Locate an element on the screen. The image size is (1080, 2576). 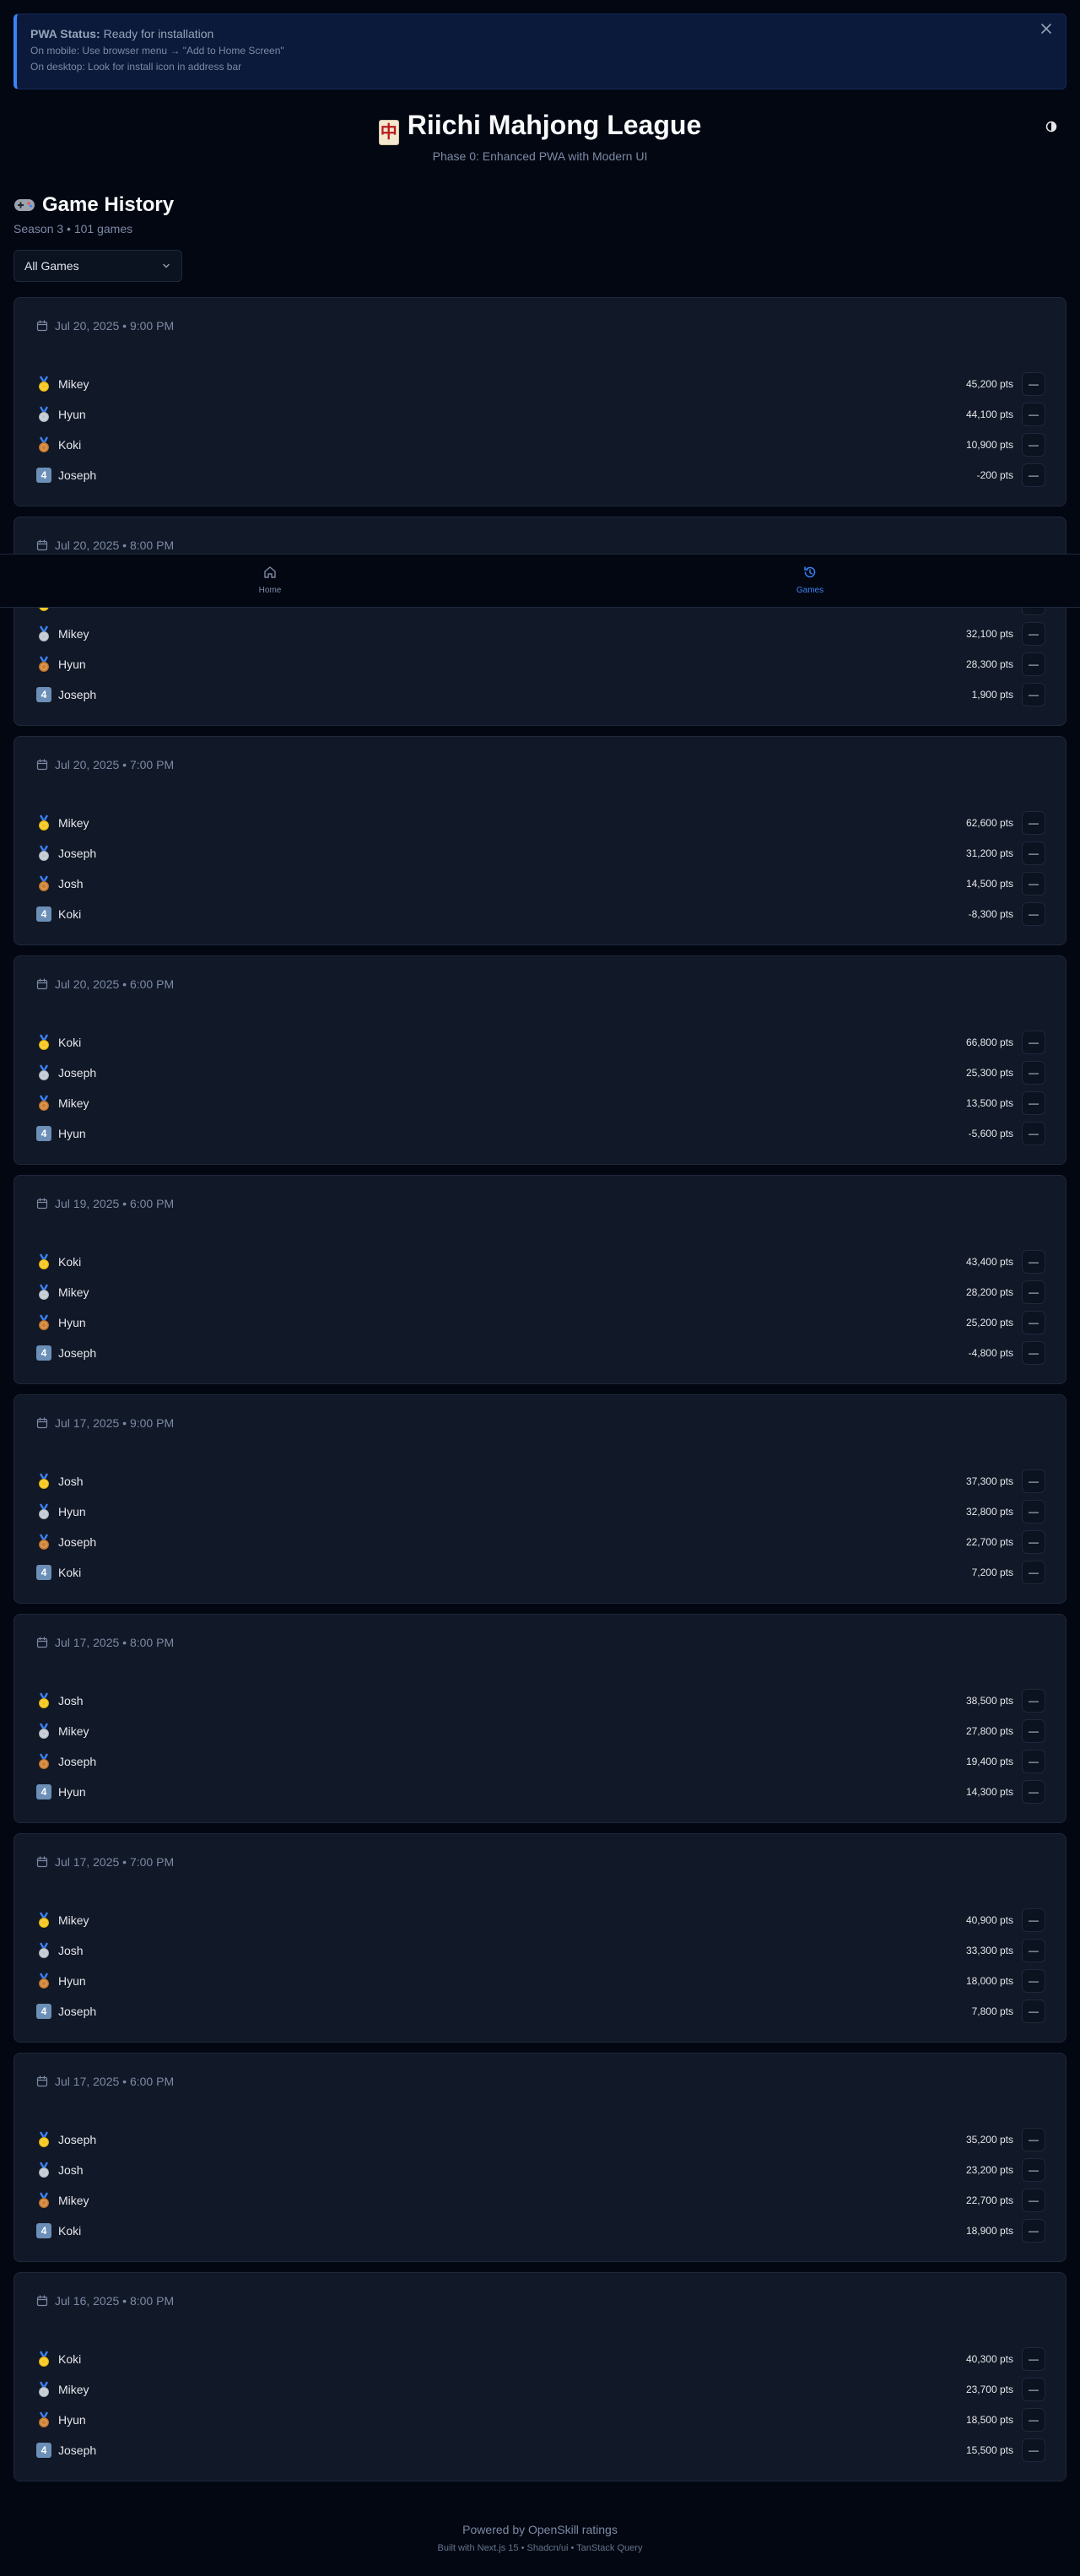
theme-toggle-button is located at coordinates (1051, 126).